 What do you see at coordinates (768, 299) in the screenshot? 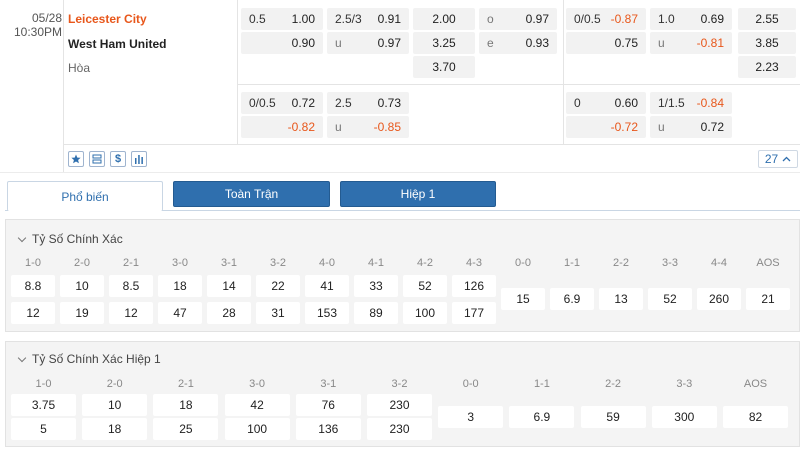
I see `score-odds-cell: 21` at bounding box center [768, 299].